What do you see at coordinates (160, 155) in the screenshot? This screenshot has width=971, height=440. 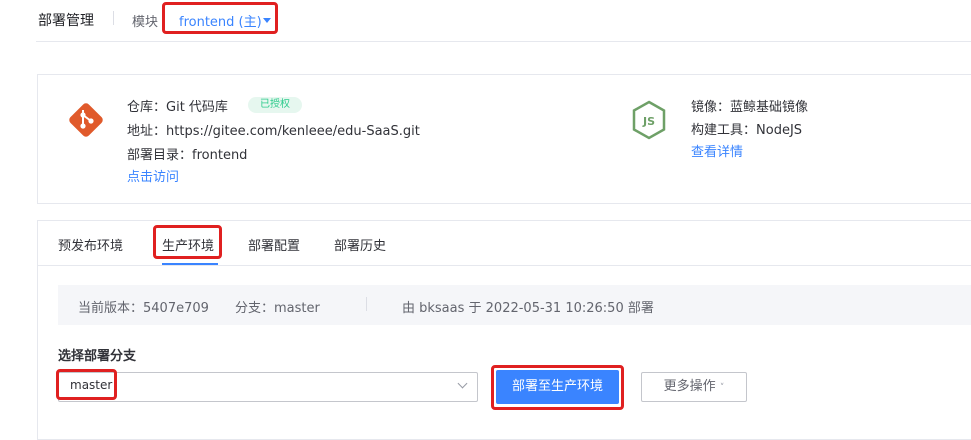 I see `deploy-dir-label: 部署目录：` at bounding box center [160, 155].